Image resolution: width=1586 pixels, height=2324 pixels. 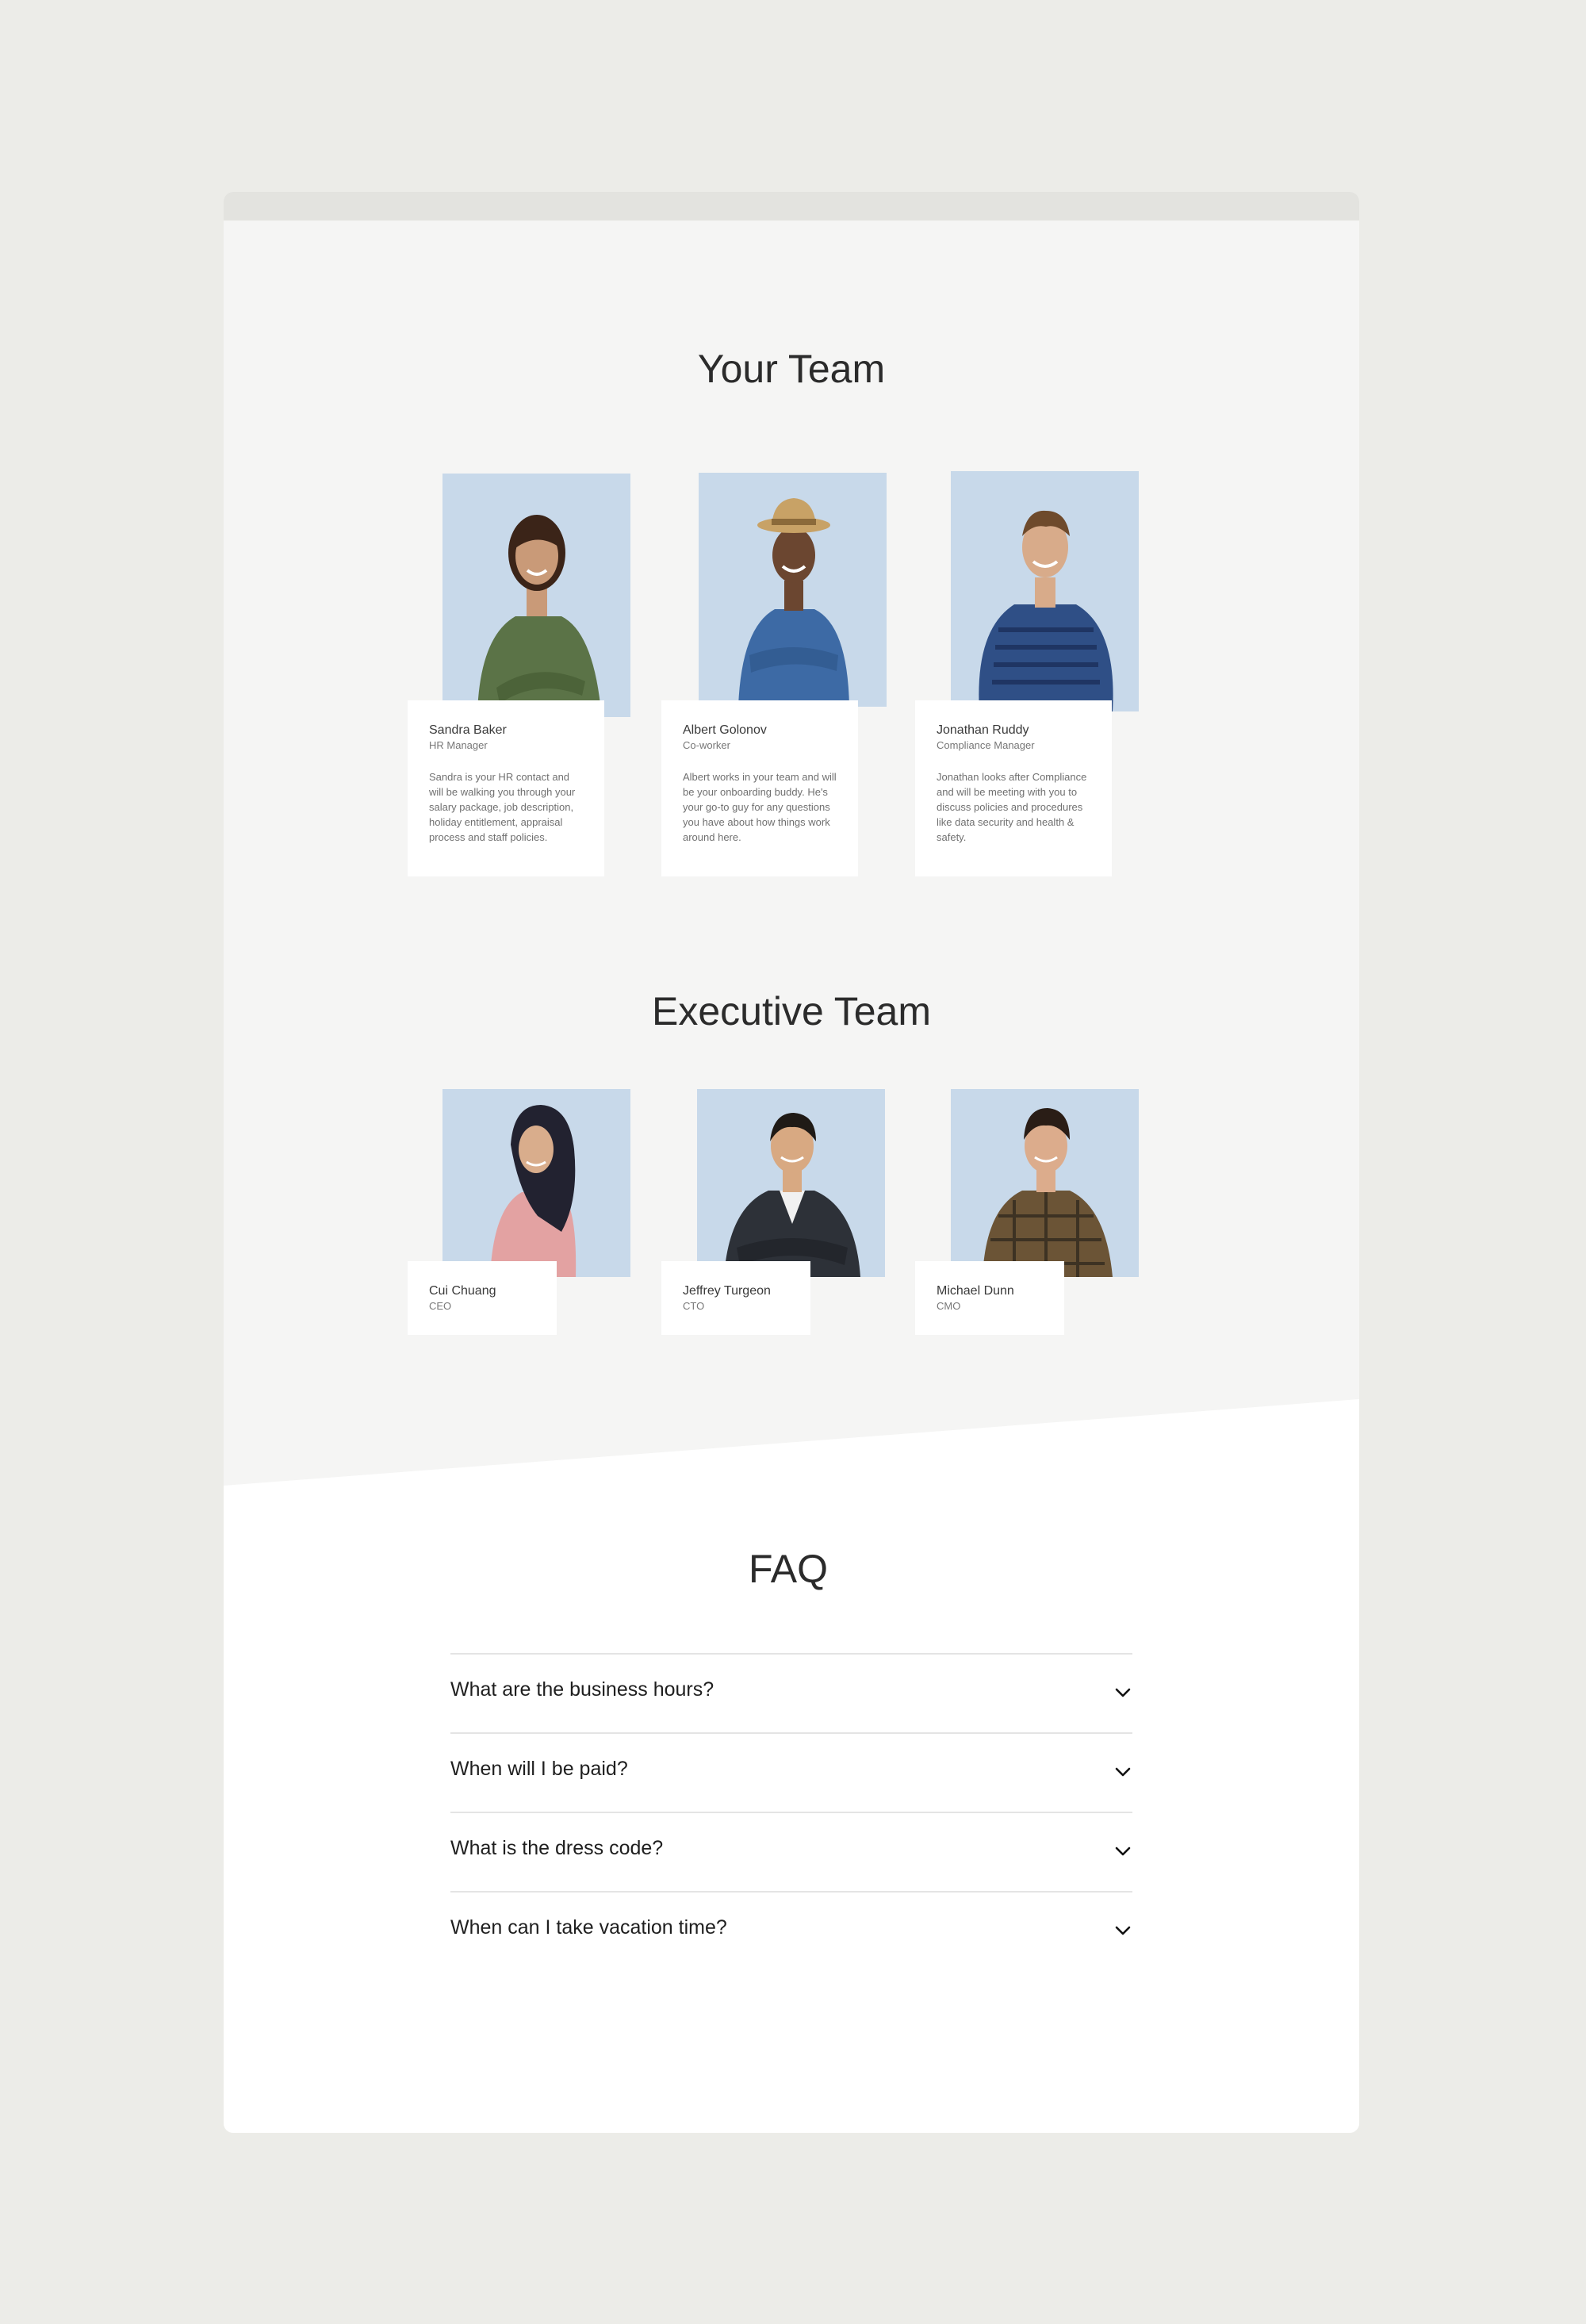 I want to click on executive-photo-jeffrey, so click(x=791, y=1183).